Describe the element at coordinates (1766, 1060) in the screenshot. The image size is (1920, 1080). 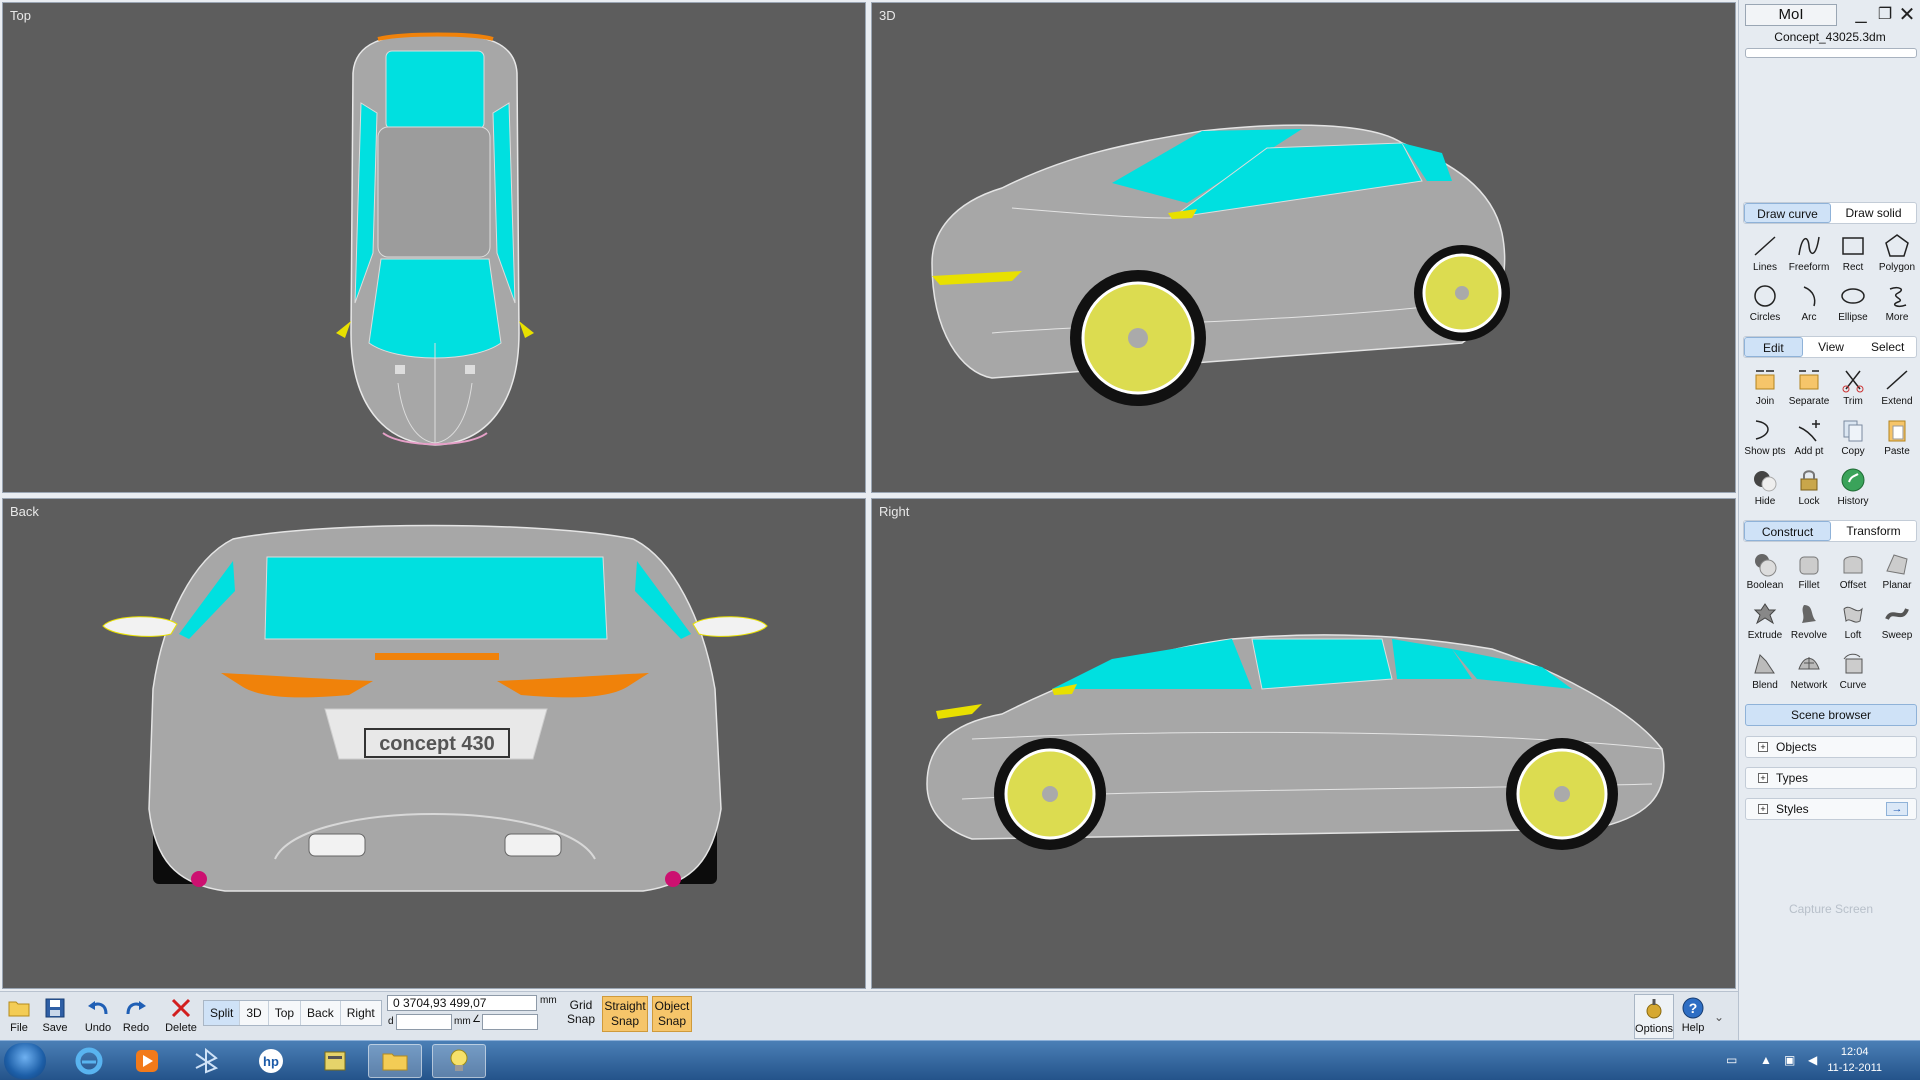
I see `show-hidden-icon: ▲` at that location.